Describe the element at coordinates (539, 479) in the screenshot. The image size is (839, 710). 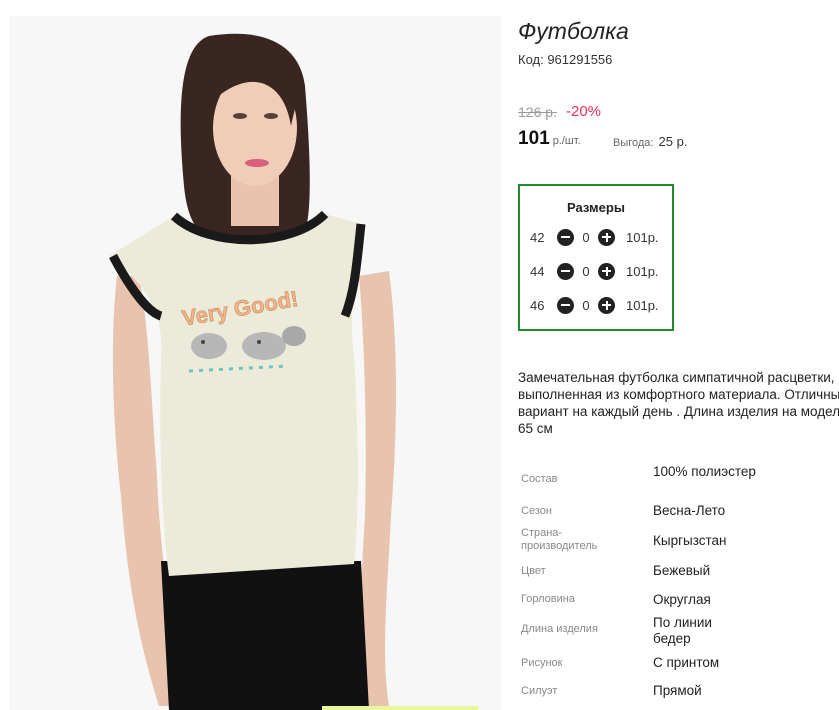
I see `spec-key: Состав` at that location.